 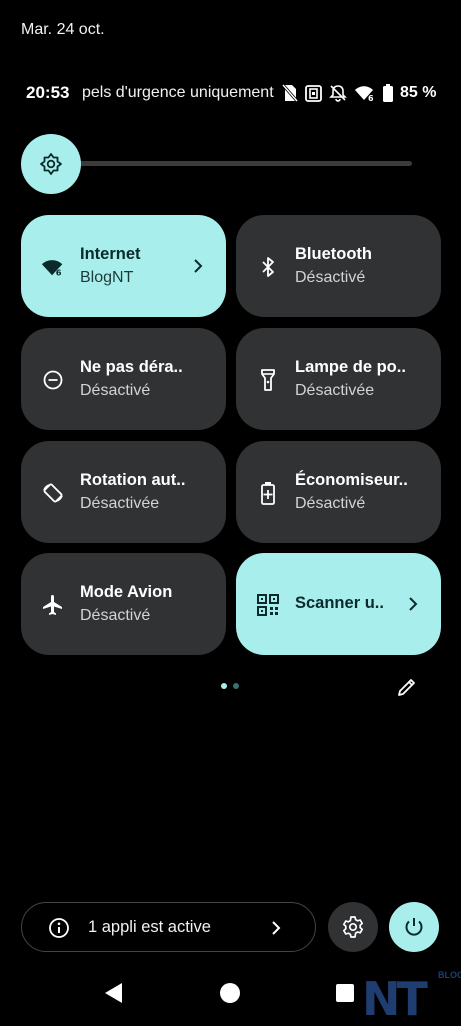 I want to click on brightness-icon, so click(x=51, y=164).